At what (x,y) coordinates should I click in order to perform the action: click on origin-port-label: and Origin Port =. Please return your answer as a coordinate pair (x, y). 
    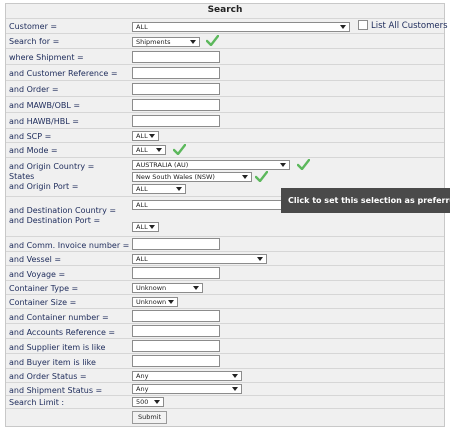
    Looking at the image, I should click on (44, 186).